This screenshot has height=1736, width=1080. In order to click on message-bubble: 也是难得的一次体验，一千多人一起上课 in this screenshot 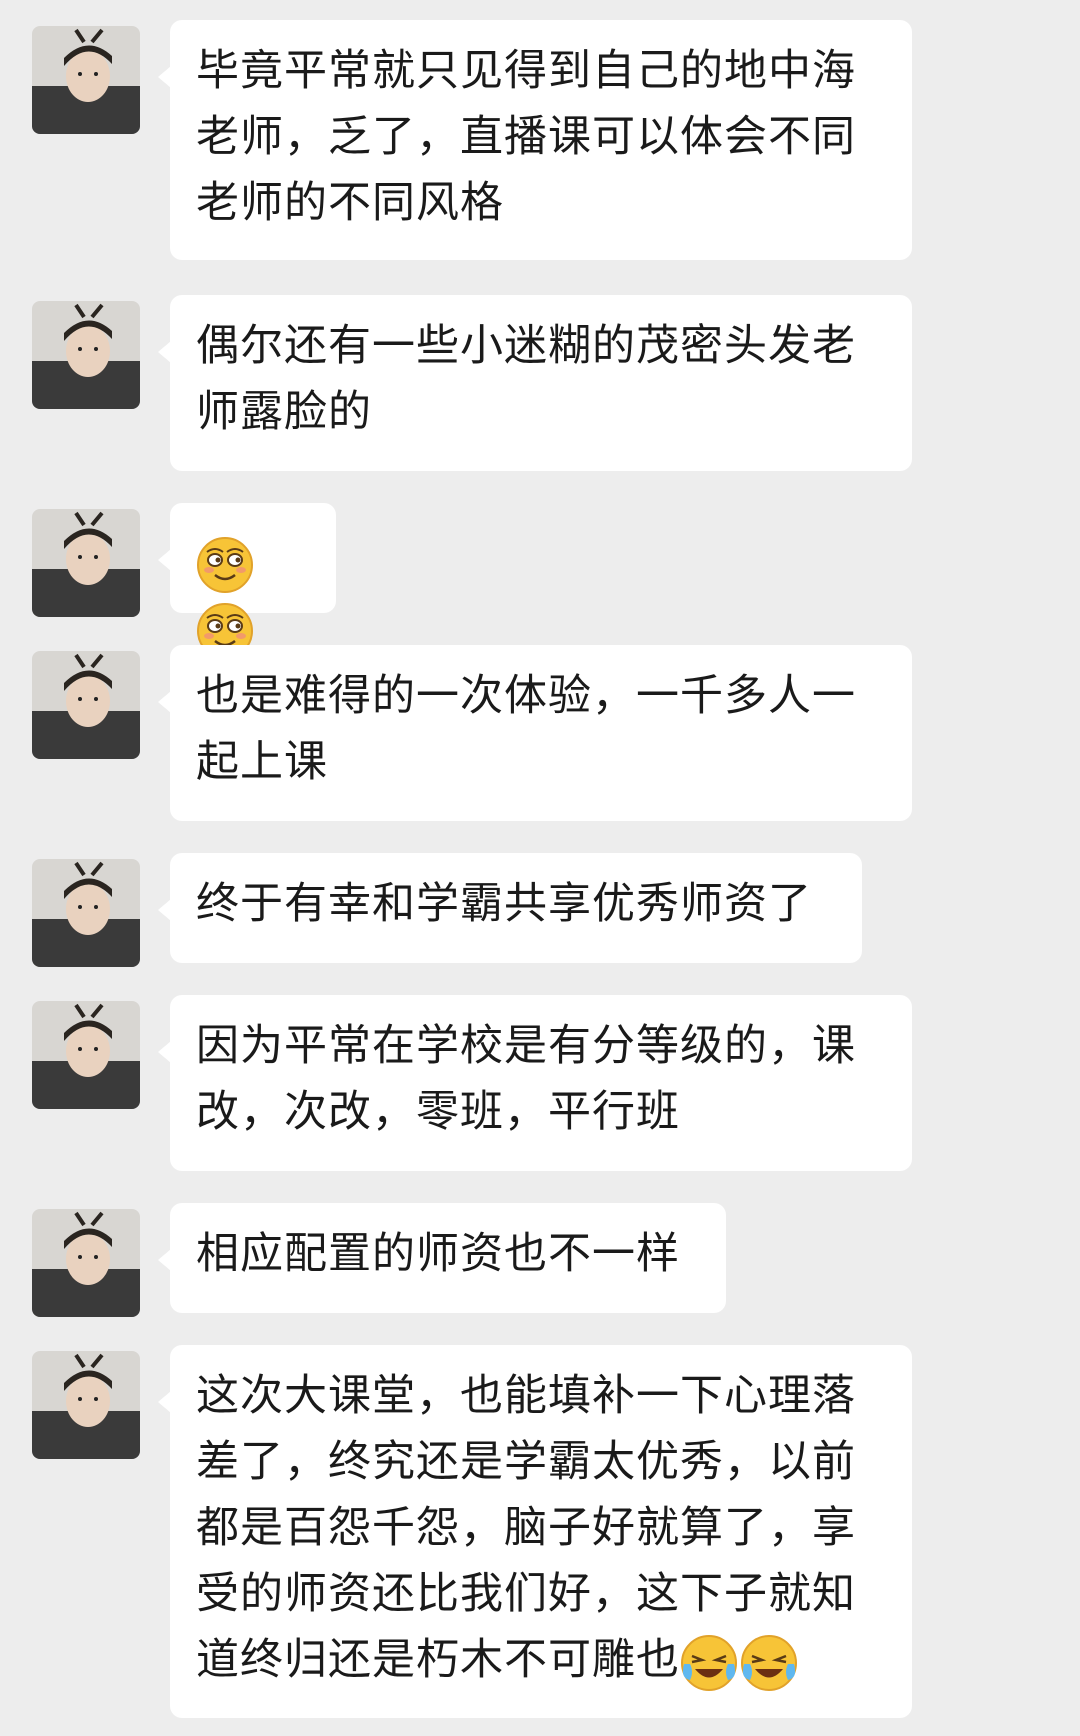, I will do `click(535, 733)`.